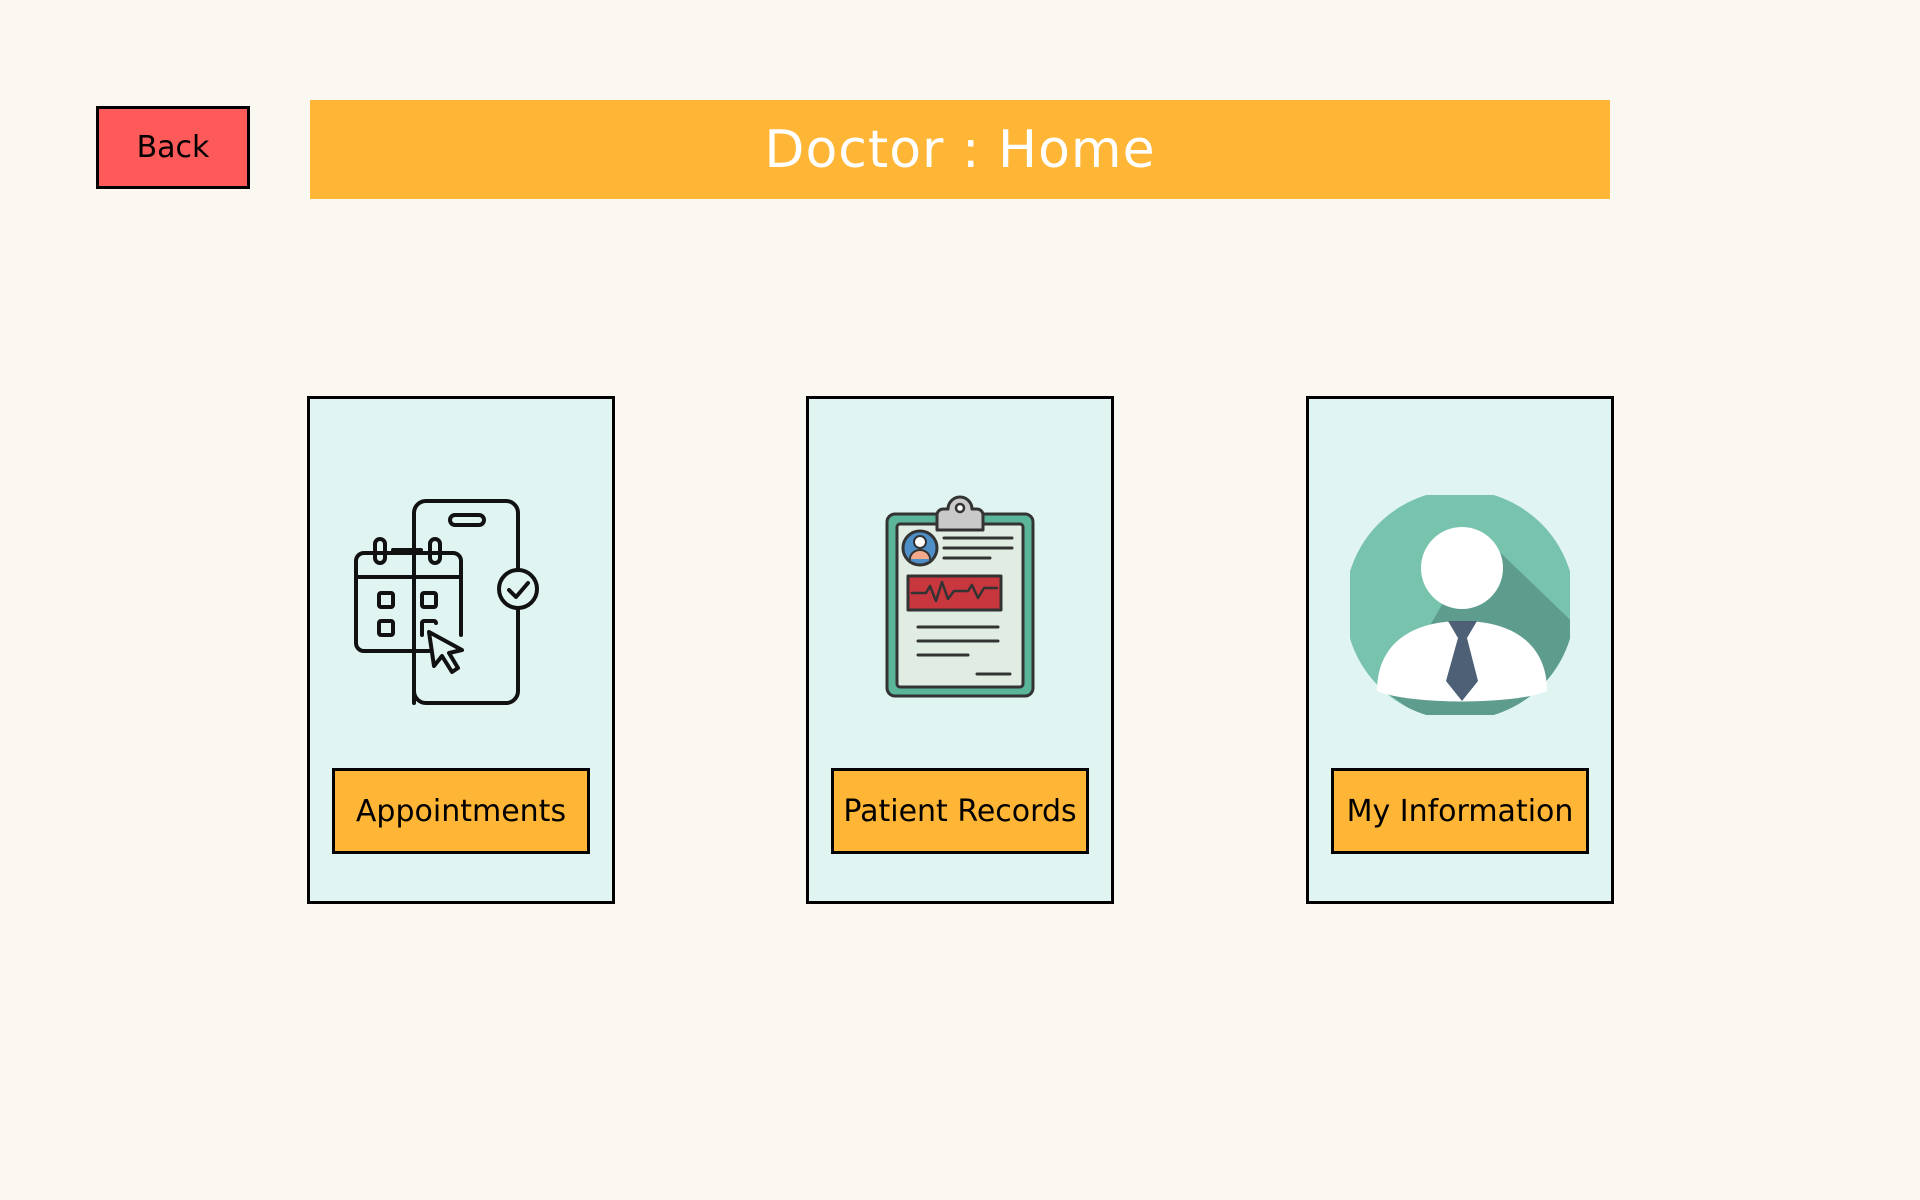 The image size is (1920, 1200). I want to click on my-information-button: My Information, so click(1460, 811).